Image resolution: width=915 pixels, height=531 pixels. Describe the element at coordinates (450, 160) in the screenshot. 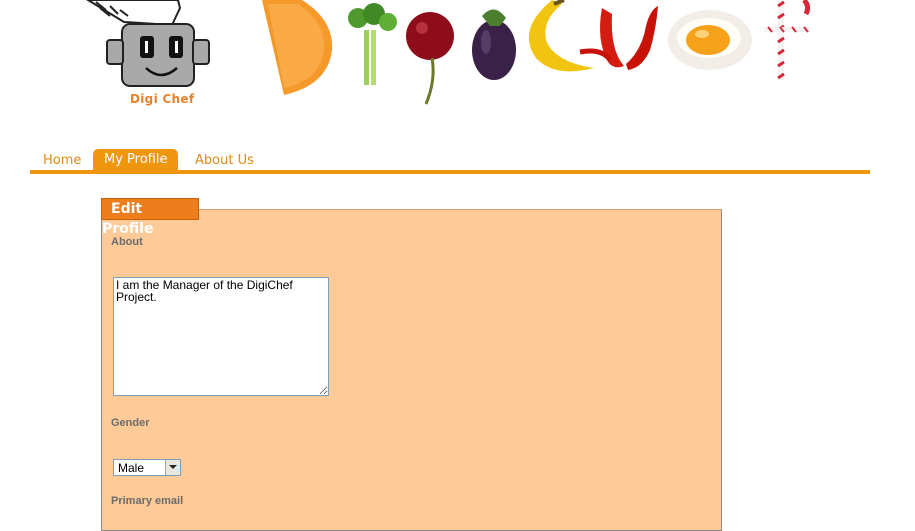

I see `main-navigation: Home My Profile About Us` at that location.